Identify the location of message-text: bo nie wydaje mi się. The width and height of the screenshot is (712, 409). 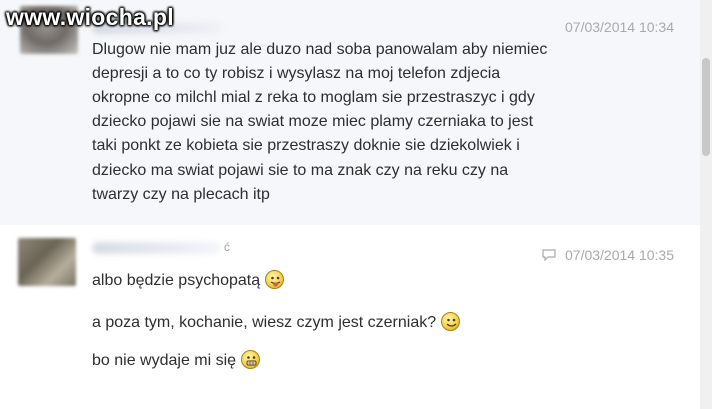
(164, 360).